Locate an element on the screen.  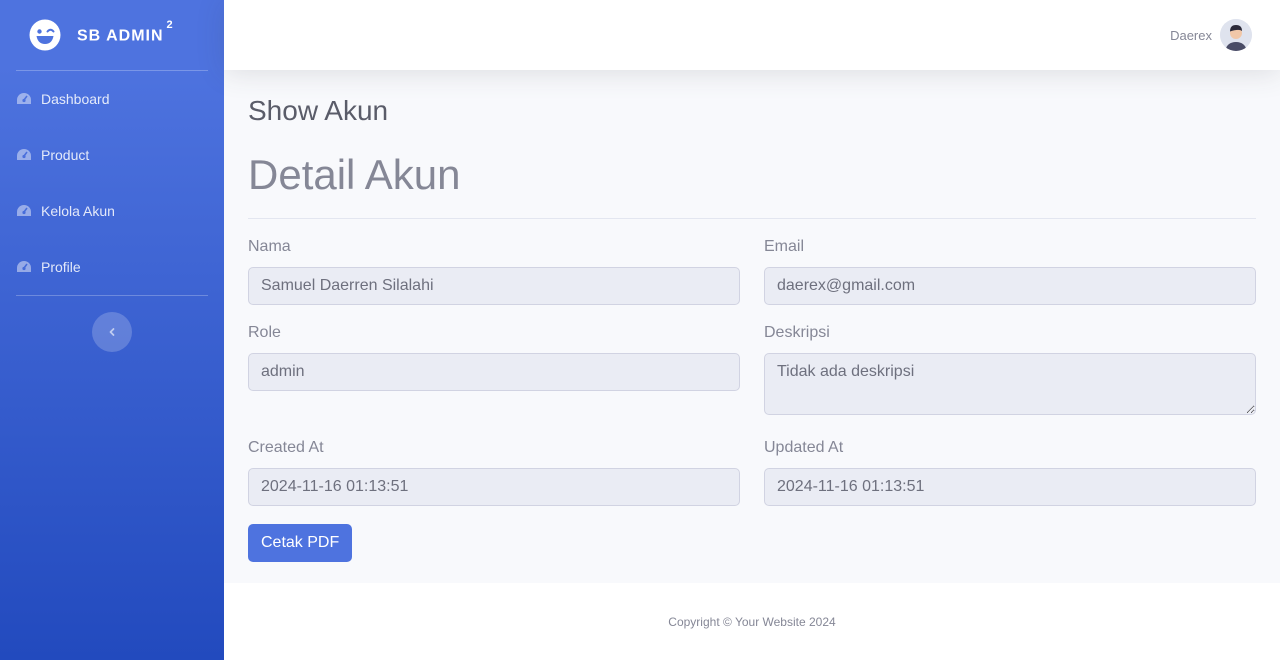
field-group-deskripsi: Deskripsi Tidak ada deskripsi is located at coordinates (1010, 371).